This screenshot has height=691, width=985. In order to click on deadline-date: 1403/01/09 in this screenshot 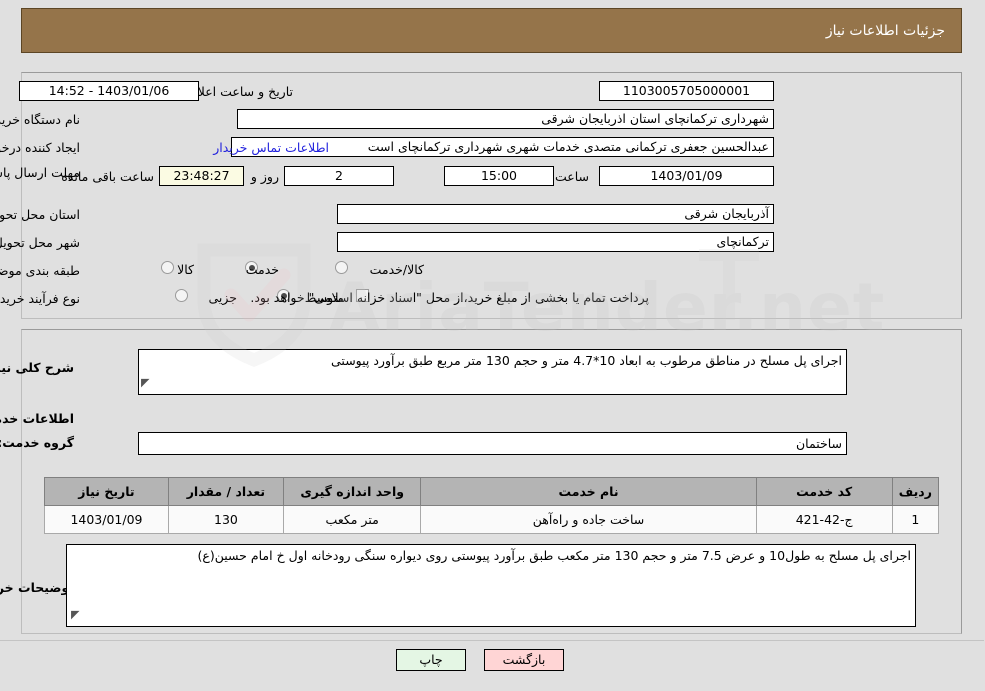, I will do `click(687, 176)`.